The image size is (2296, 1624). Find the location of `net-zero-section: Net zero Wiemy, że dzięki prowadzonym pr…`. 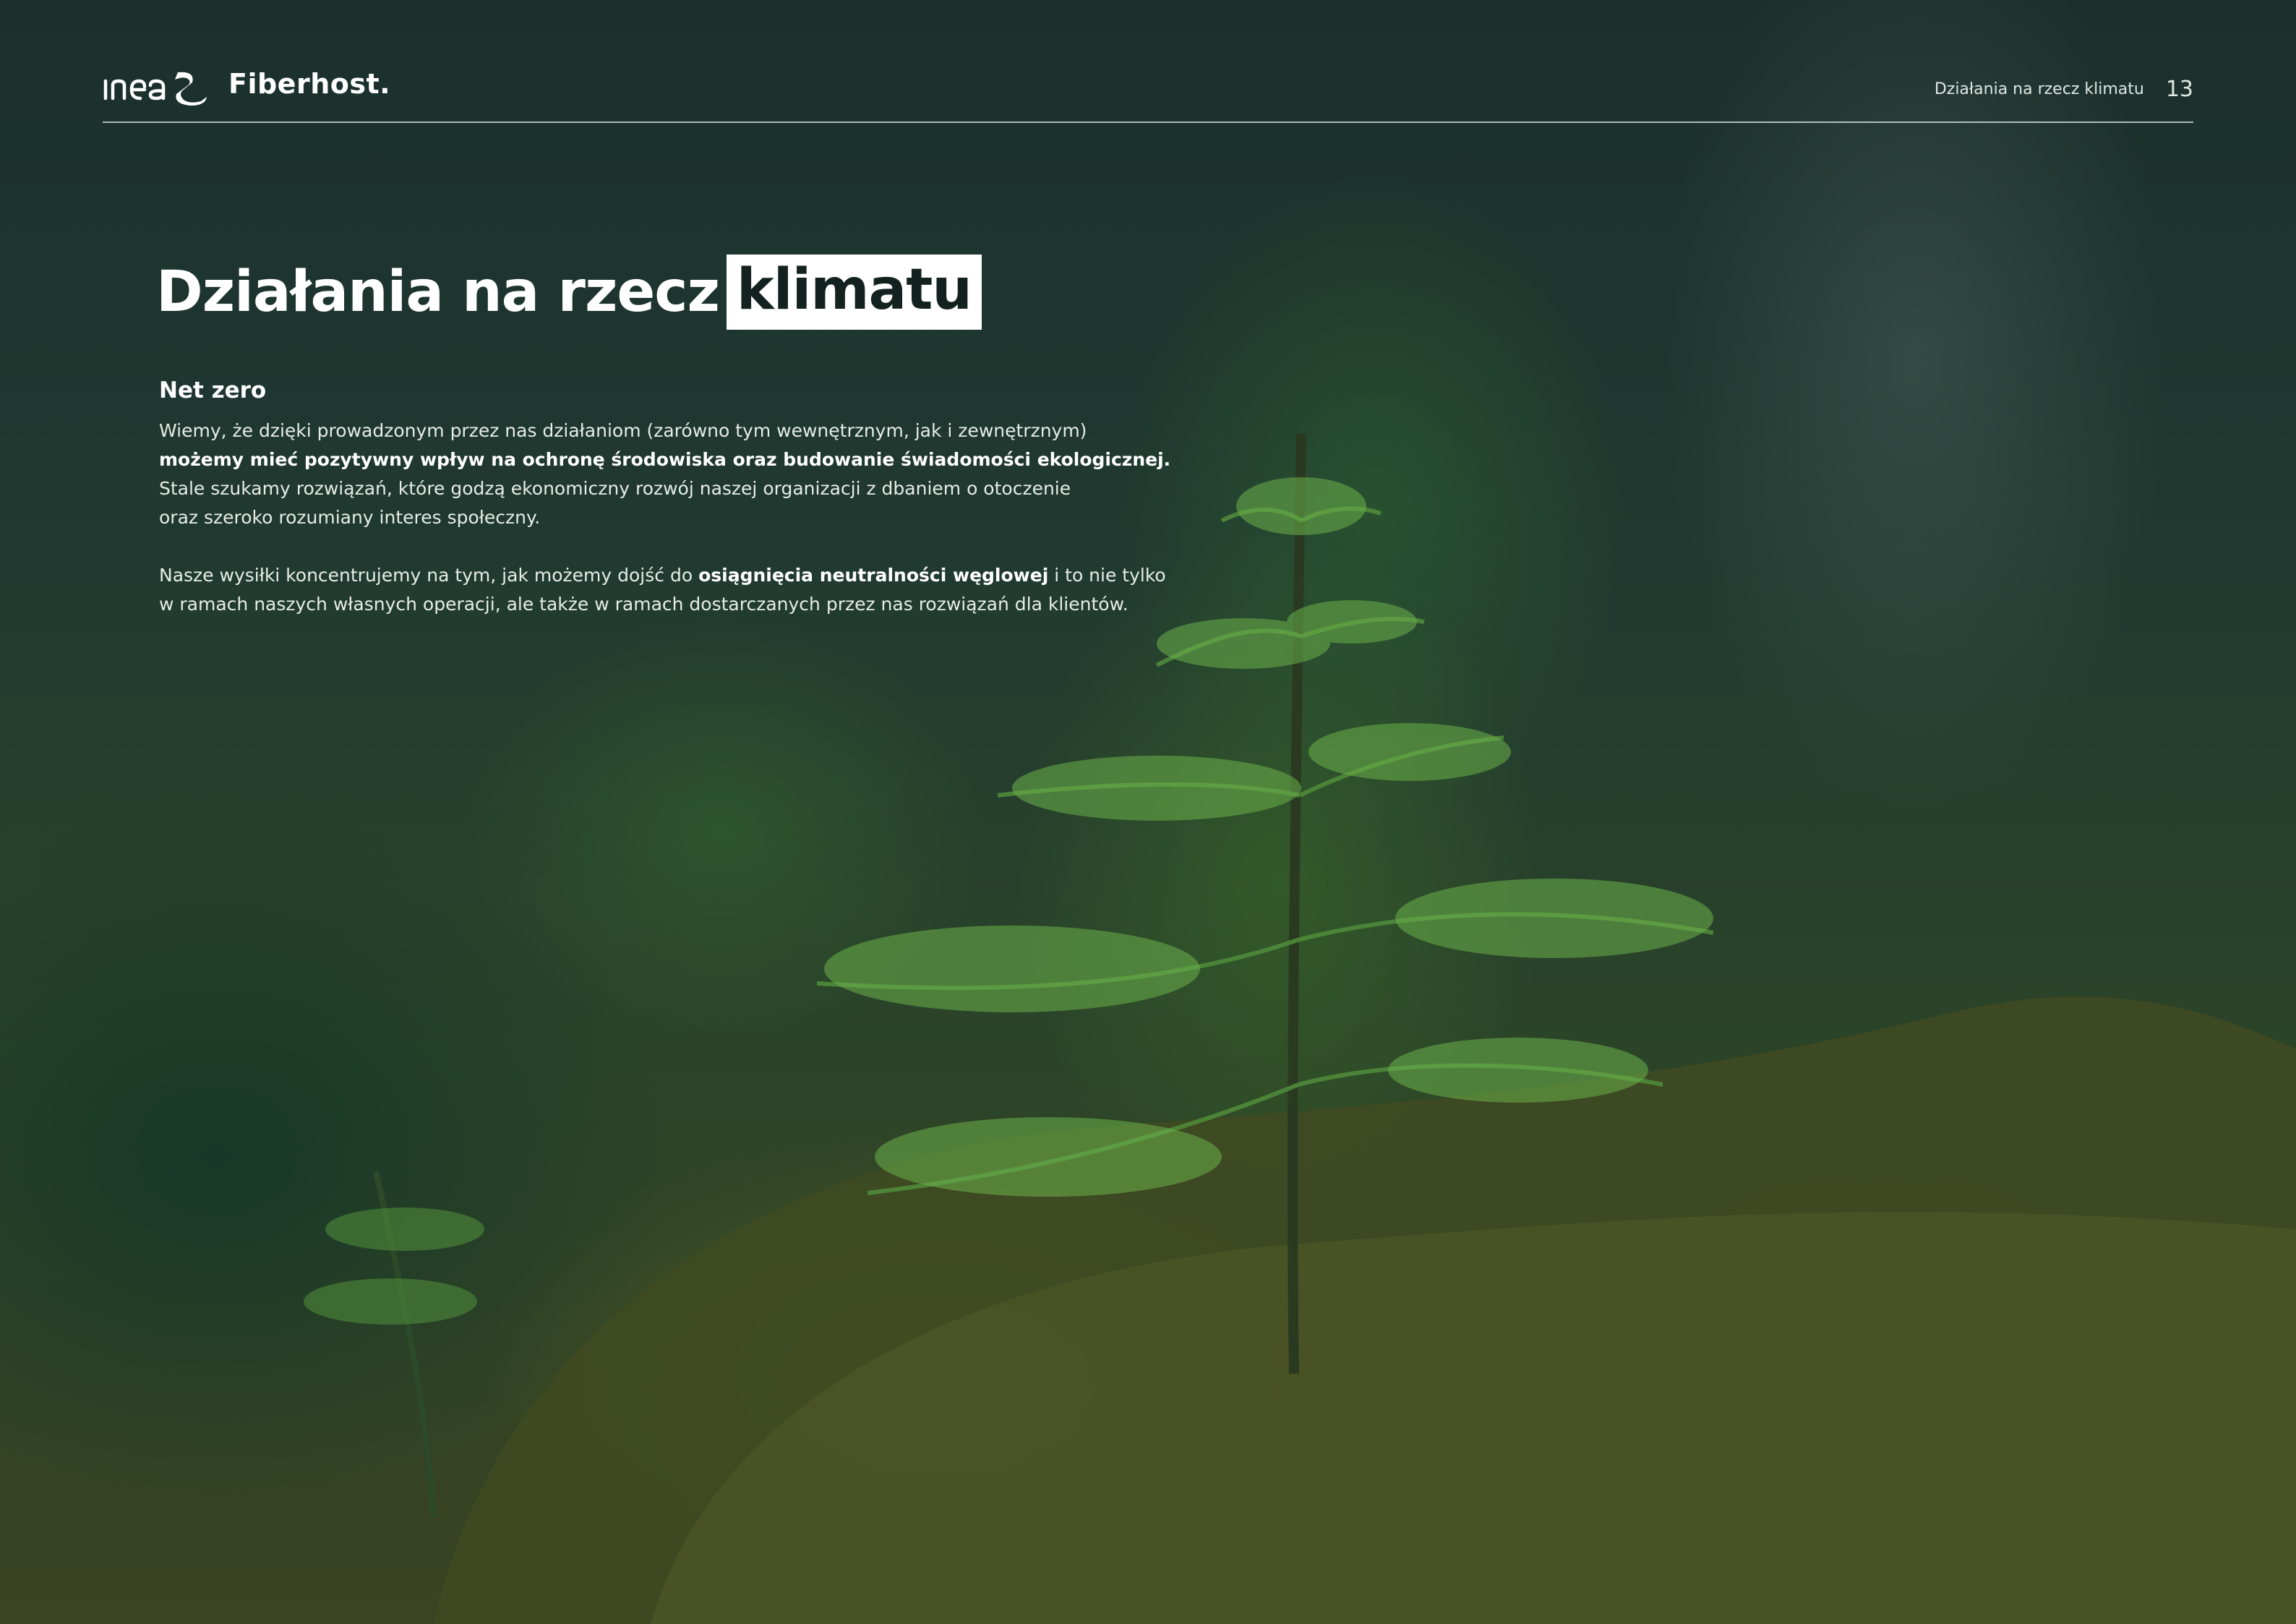

net-zero-section: Net zero Wiemy, że dzięki prowadzonym pr… is located at coordinates (694, 498).